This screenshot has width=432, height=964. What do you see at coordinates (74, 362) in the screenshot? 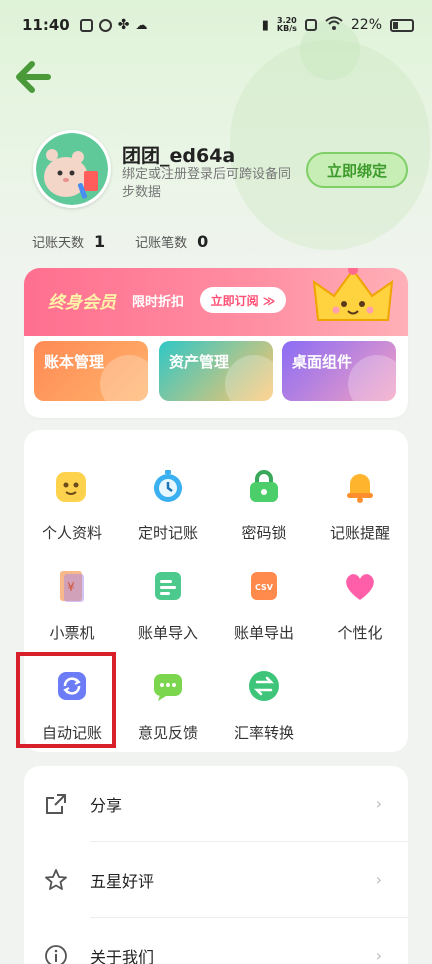
I see `quick-ledger-label: 账本管理` at bounding box center [74, 362].